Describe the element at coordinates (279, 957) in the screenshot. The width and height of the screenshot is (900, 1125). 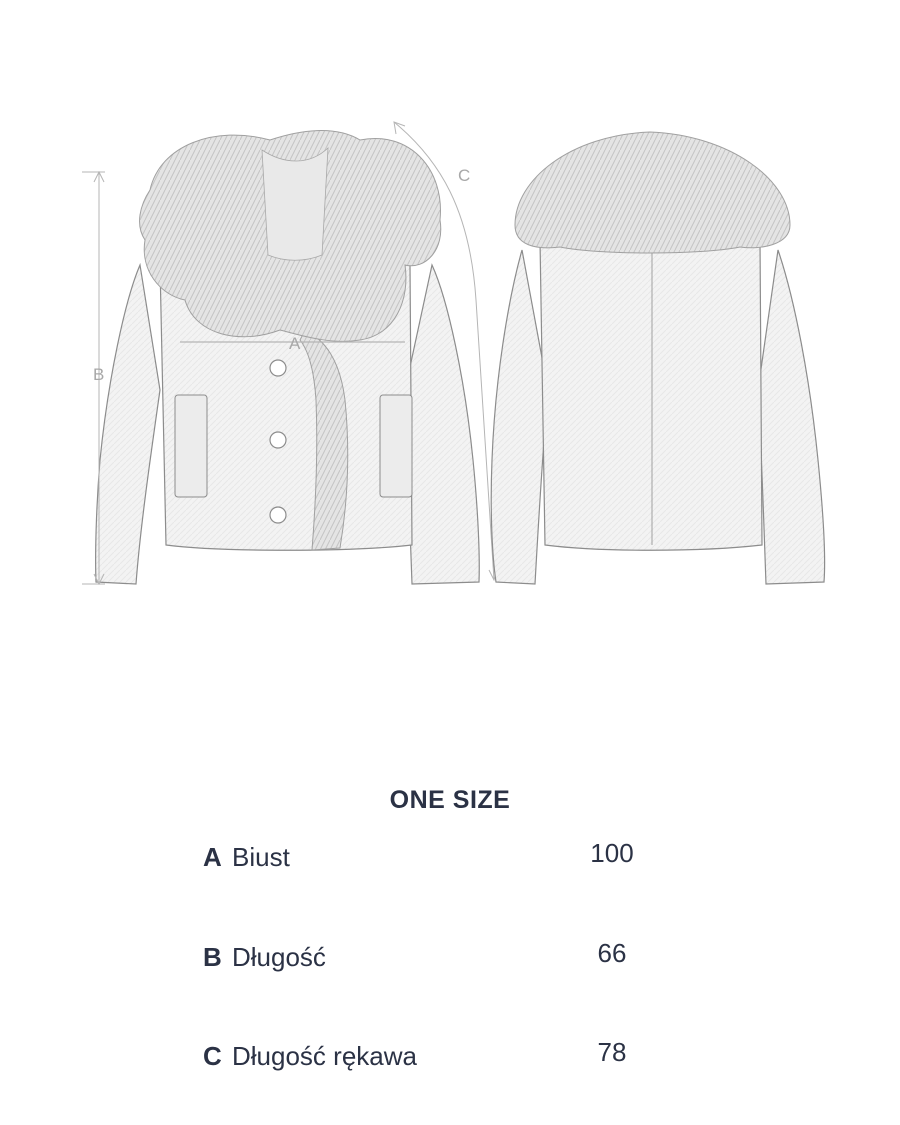
I see `size-row-name: Długość` at that location.